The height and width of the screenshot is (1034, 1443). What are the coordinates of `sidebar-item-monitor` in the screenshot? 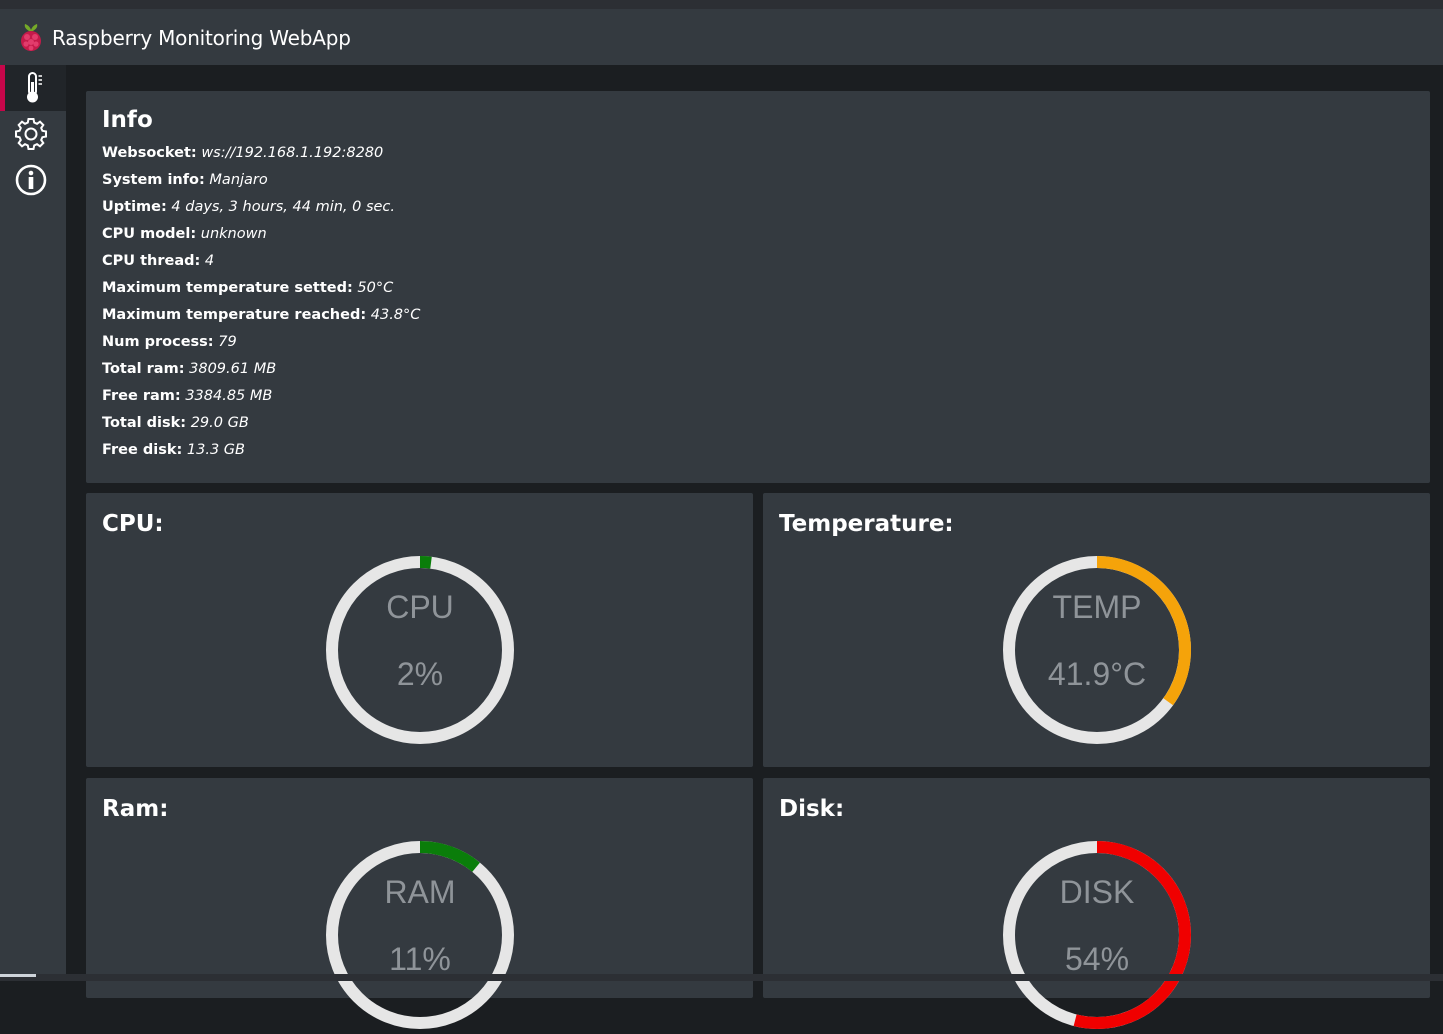 It's located at (33, 88).